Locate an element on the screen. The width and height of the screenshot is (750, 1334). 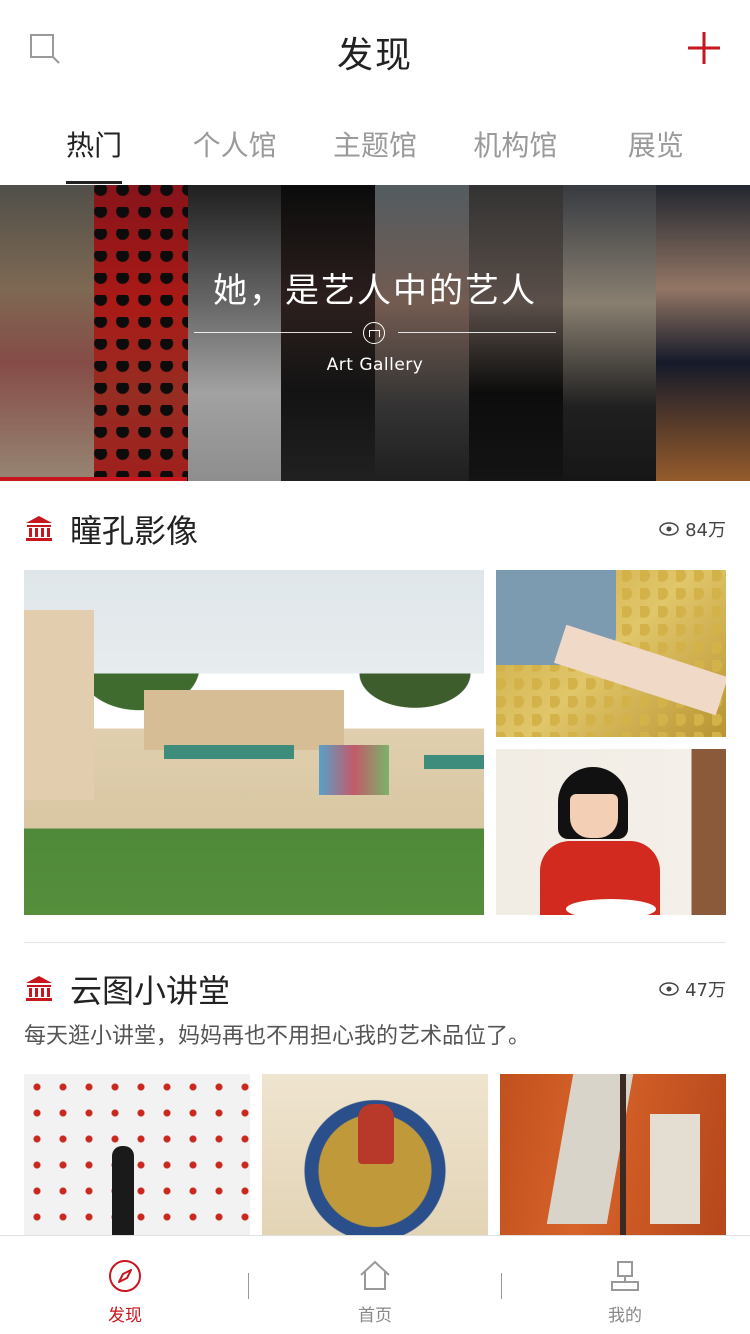
view-count: 84万 is located at coordinates (692, 529).